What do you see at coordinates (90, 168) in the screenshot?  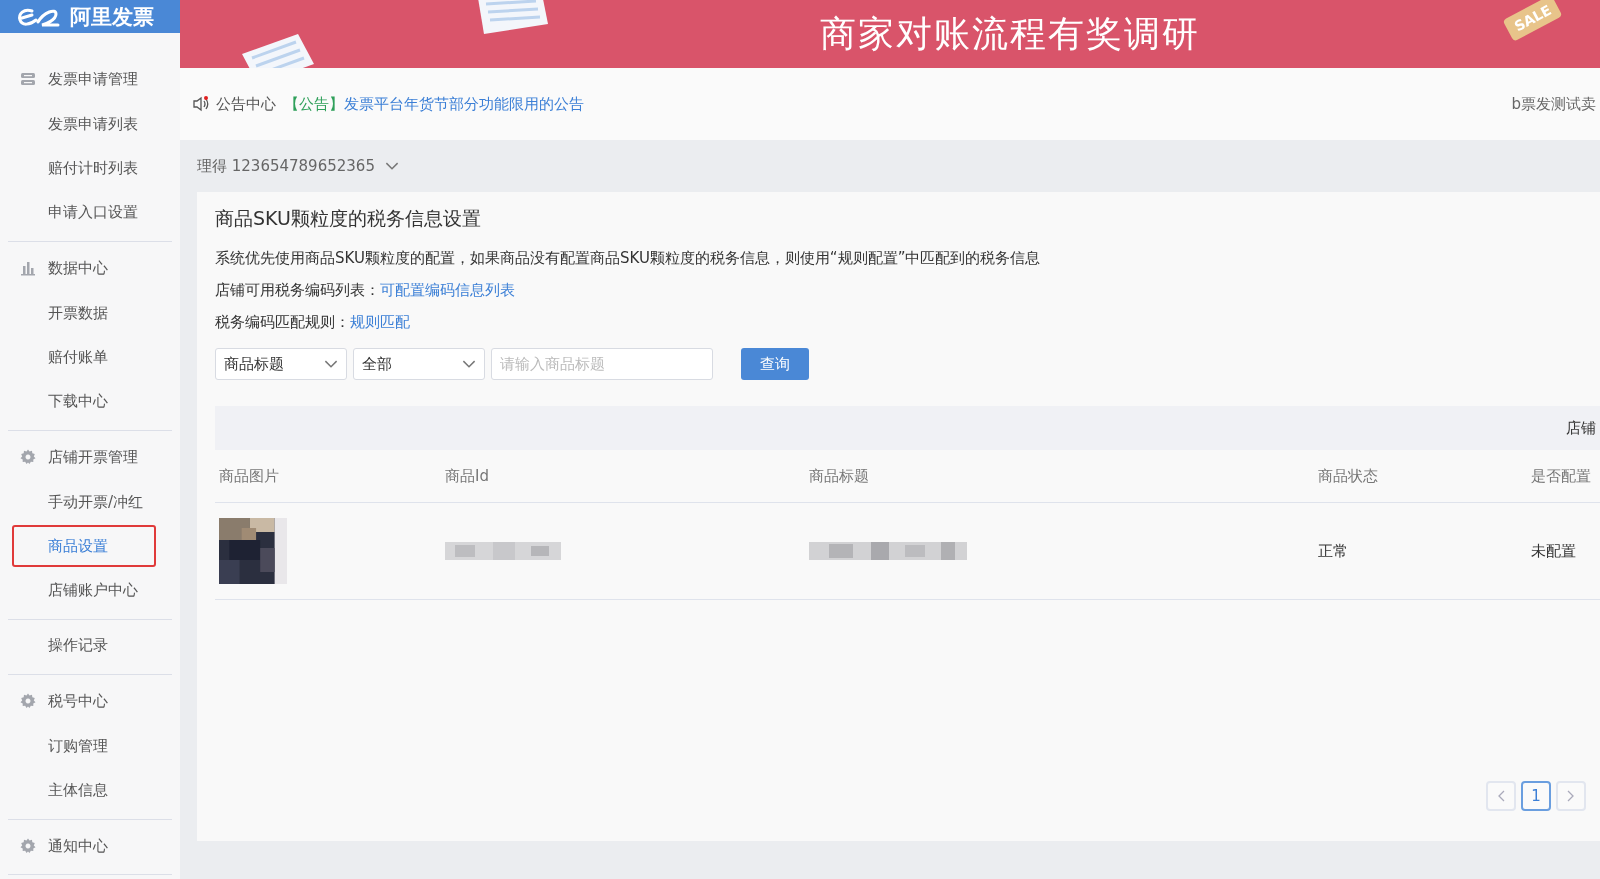 I see `sidebar-item: 赔付计时列表` at bounding box center [90, 168].